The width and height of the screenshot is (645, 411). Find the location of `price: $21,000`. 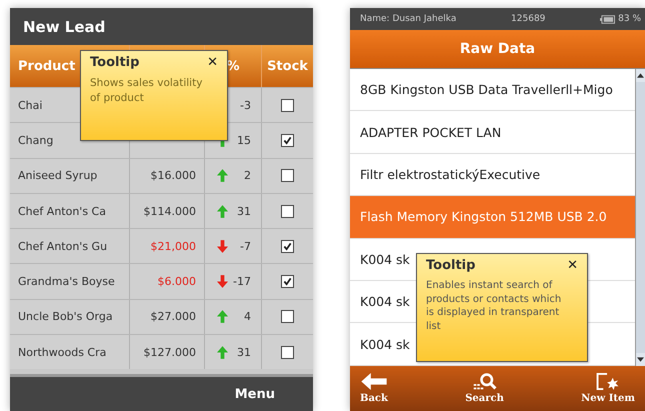

price: $21,000 is located at coordinates (173, 246).